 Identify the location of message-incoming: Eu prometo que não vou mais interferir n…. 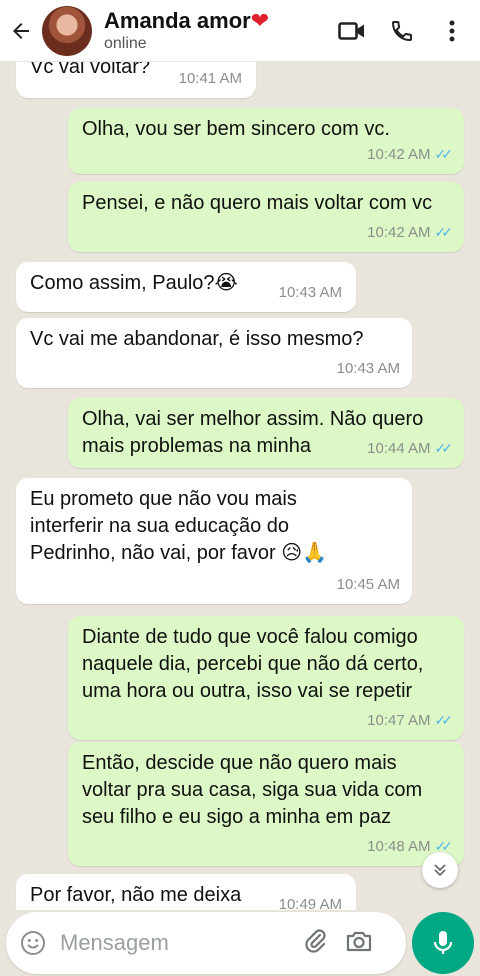
(214, 541).